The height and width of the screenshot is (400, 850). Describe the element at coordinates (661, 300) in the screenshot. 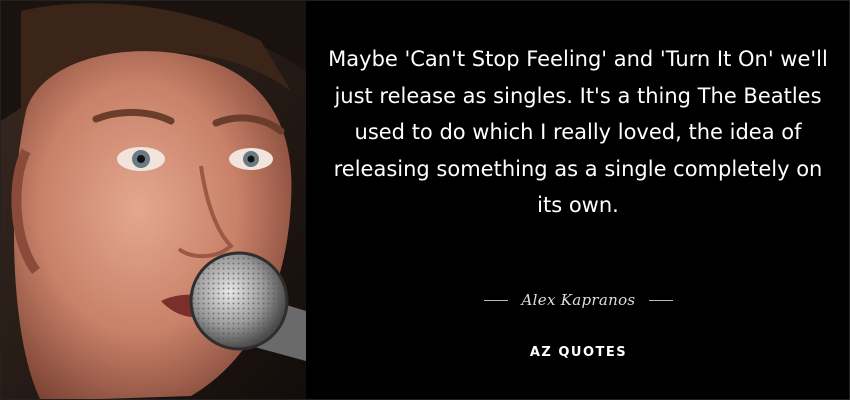

I see `right-dash-divider` at that location.